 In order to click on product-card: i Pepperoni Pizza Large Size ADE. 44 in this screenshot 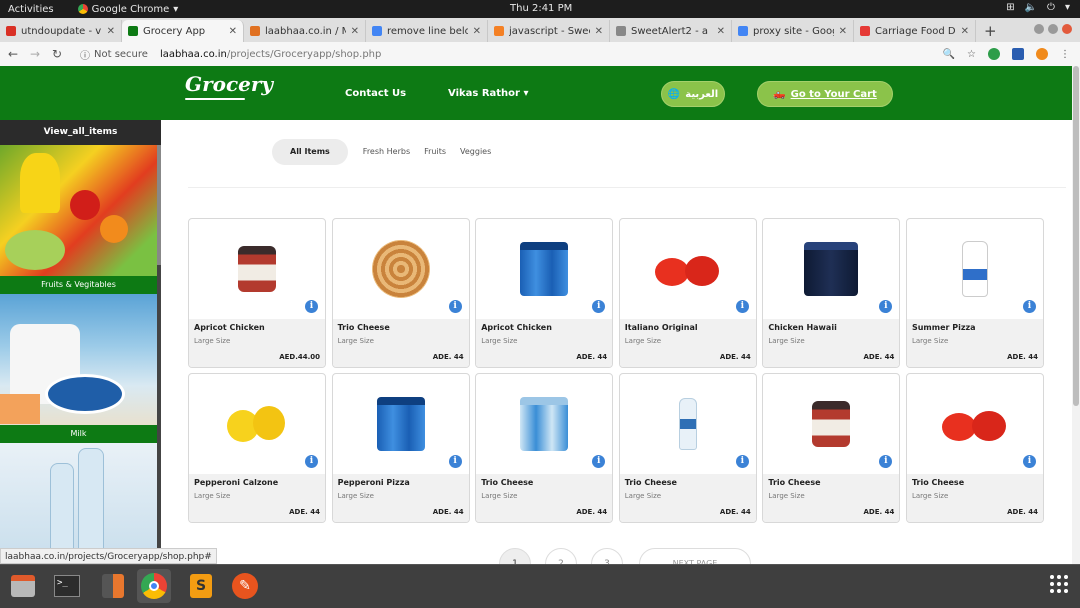, I will do `click(400, 448)`.